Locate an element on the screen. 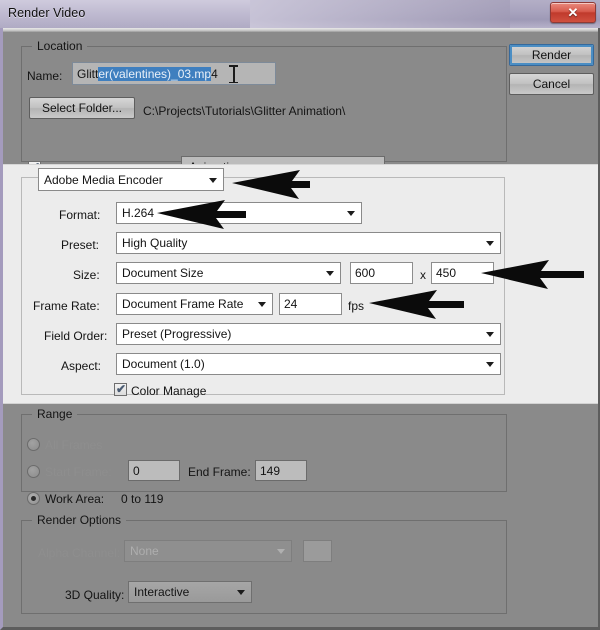 Image resolution: width=600 pixels, height=630 pixels. close-button: ✕ is located at coordinates (573, 12).